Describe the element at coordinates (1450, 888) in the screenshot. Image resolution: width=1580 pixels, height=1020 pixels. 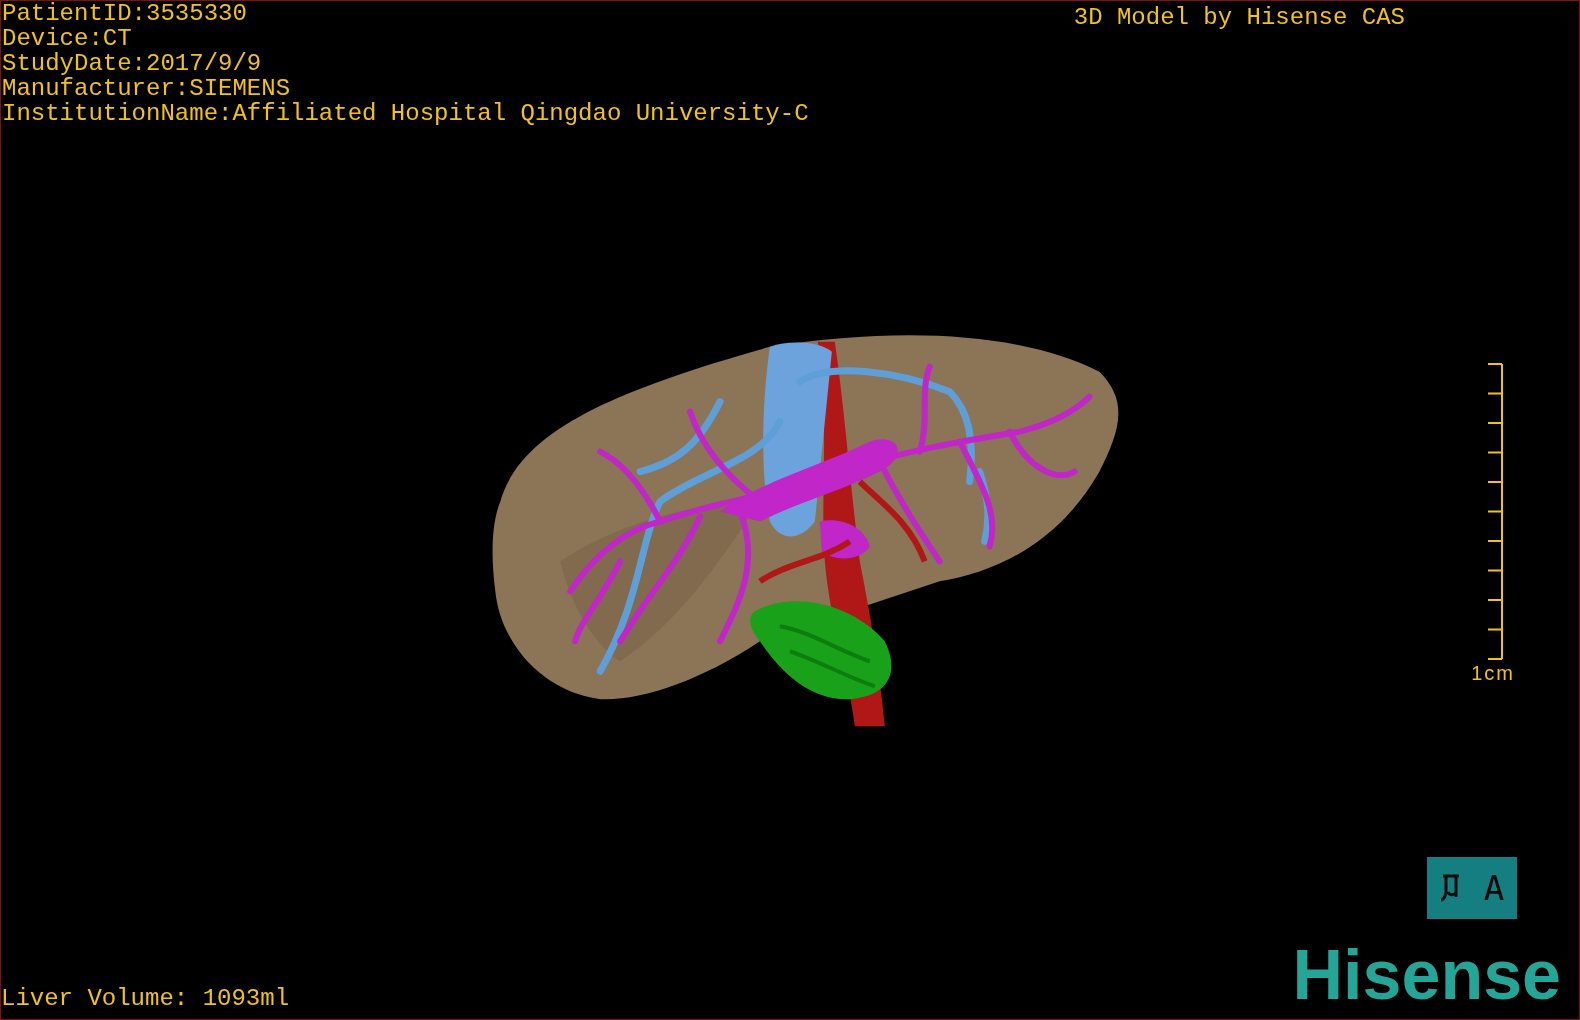
I see `orientation-glyph-icon` at that location.